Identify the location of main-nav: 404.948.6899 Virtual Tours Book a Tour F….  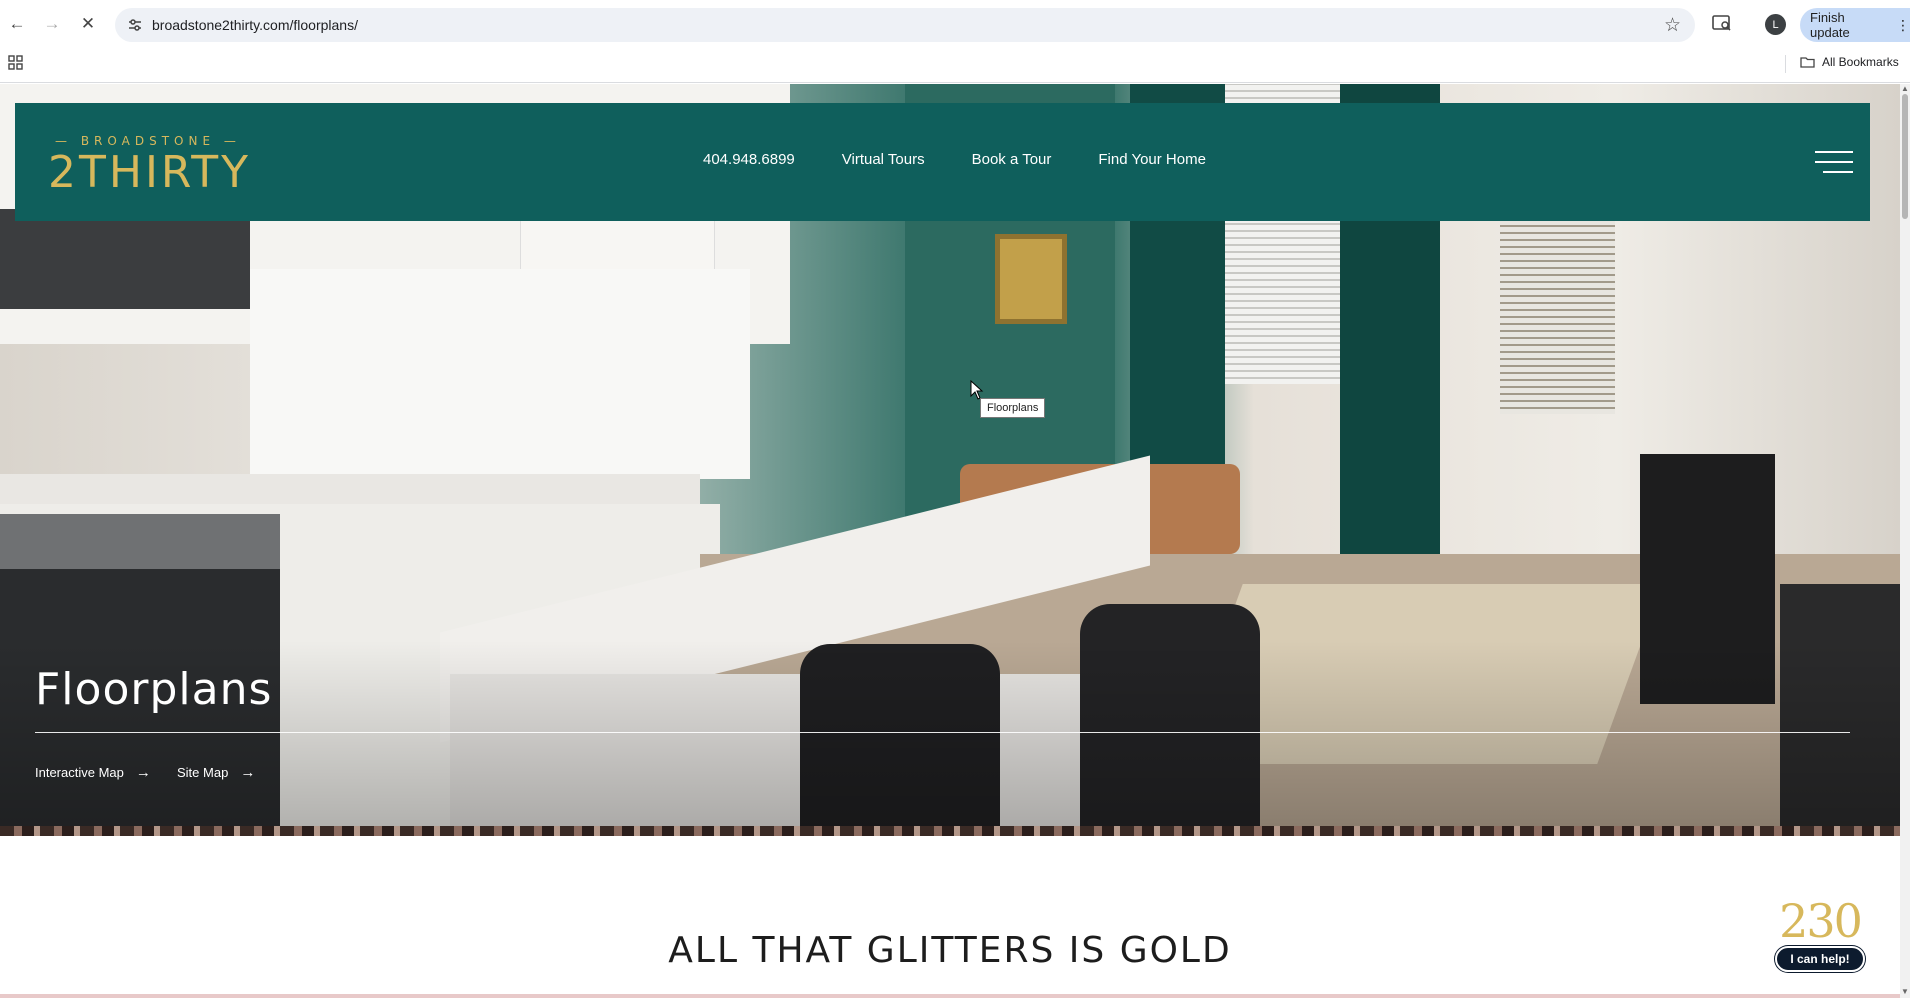
(954, 159).